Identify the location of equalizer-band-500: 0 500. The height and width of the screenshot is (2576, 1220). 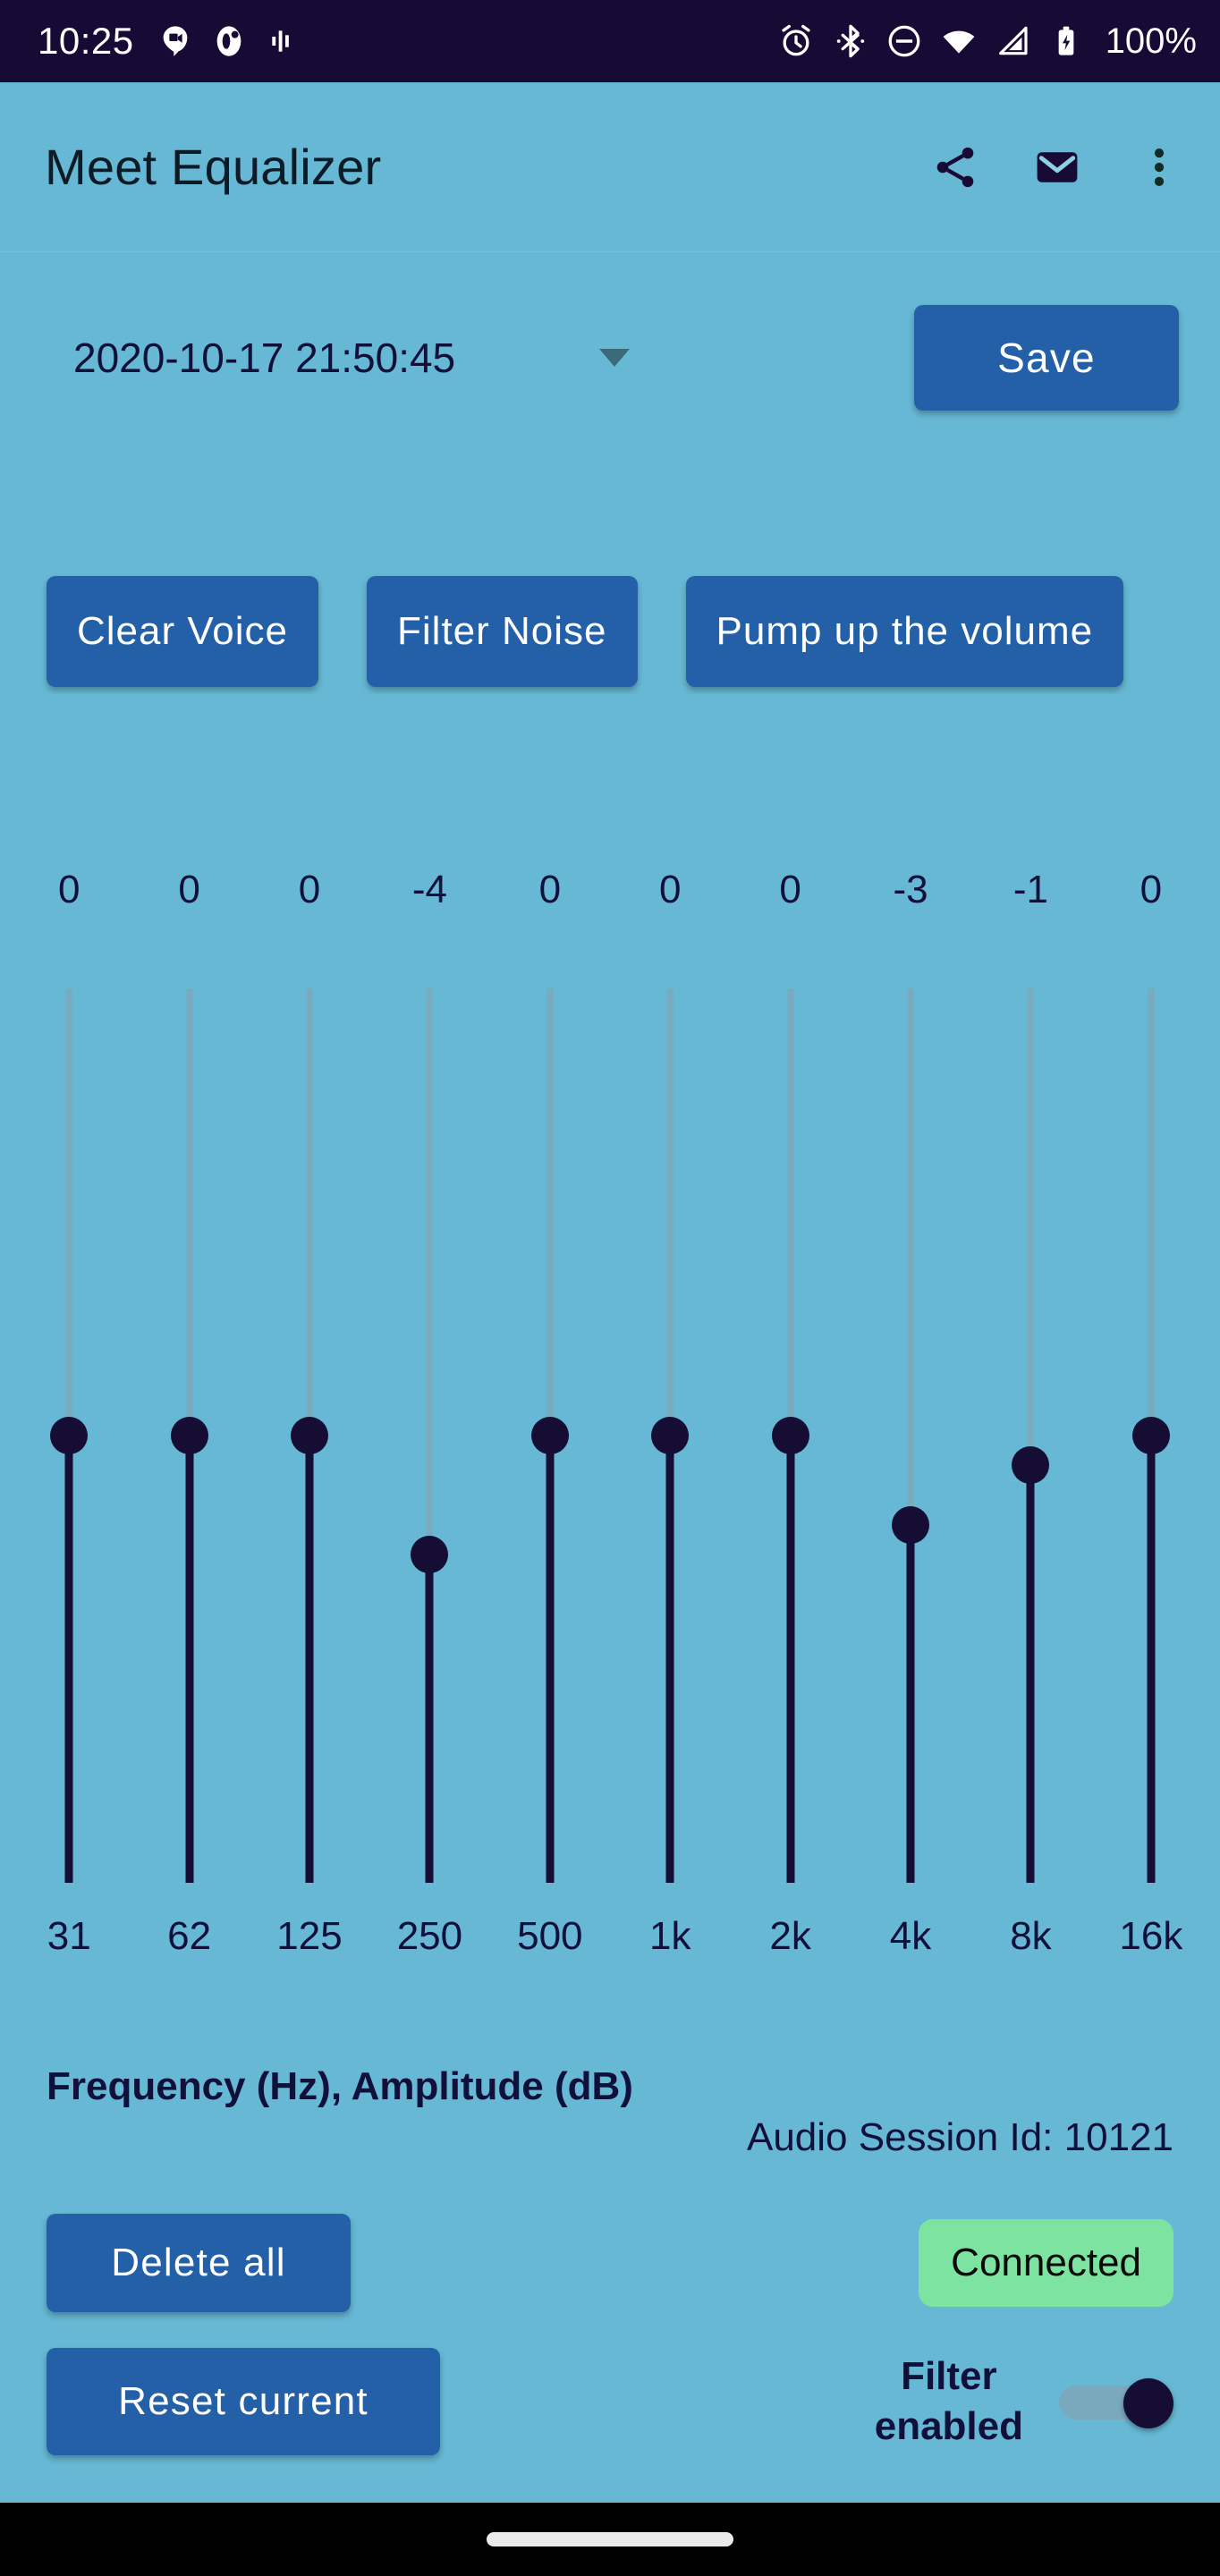
(550, 1431).